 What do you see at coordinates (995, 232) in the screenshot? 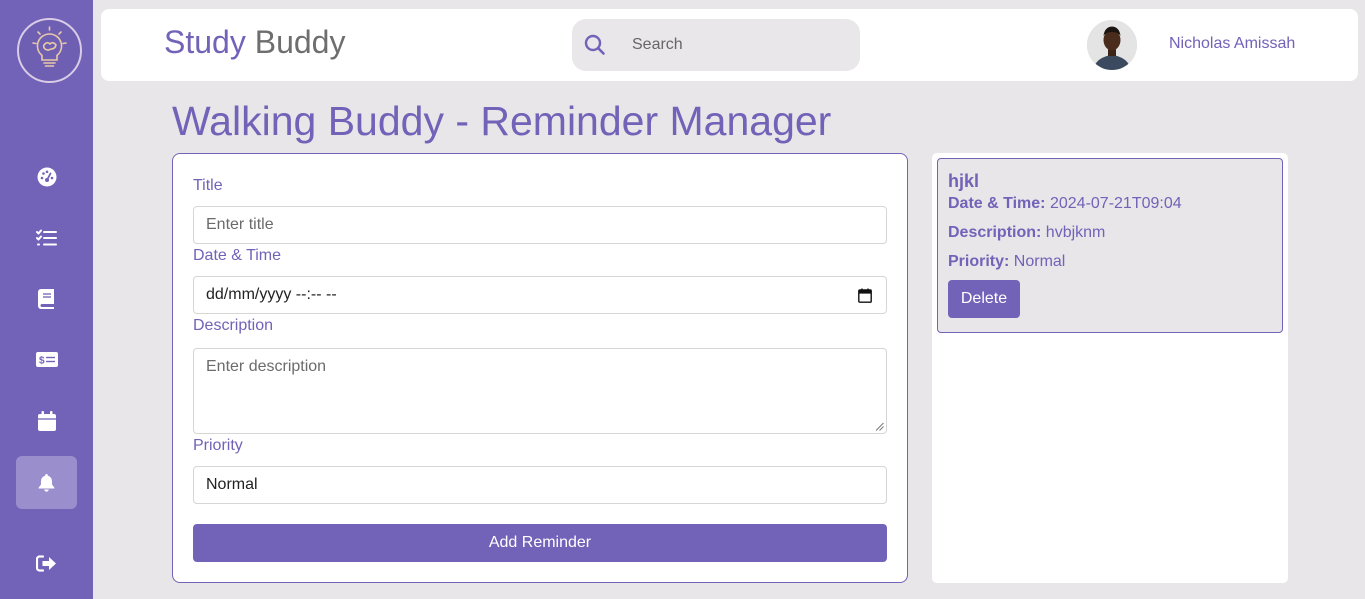
I see `reminder-description-label: Description:` at bounding box center [995, 232].